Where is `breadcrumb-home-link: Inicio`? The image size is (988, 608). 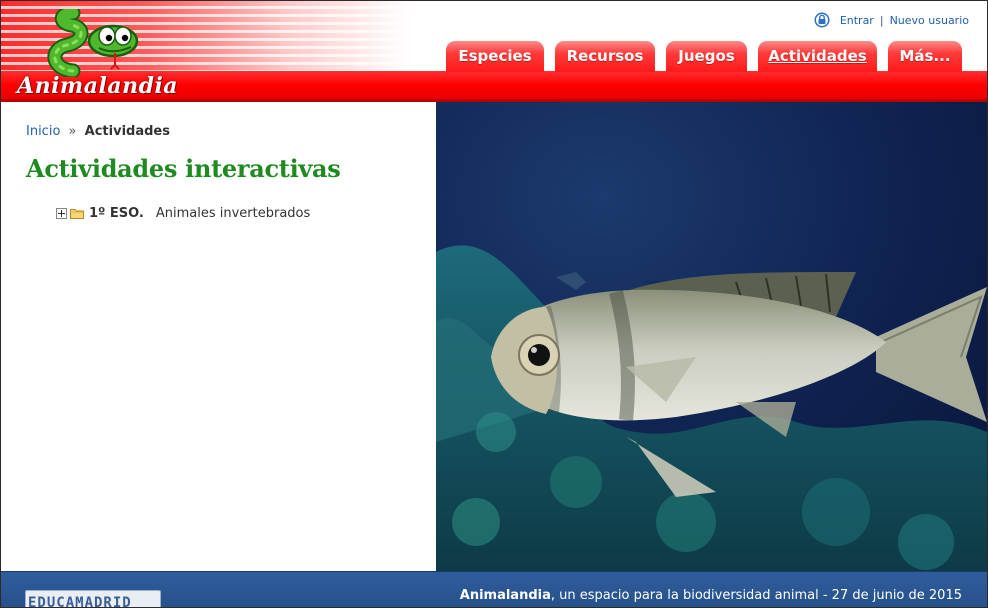
breadcrumb-home-link: Inicio is located at coordinates (43, 131).